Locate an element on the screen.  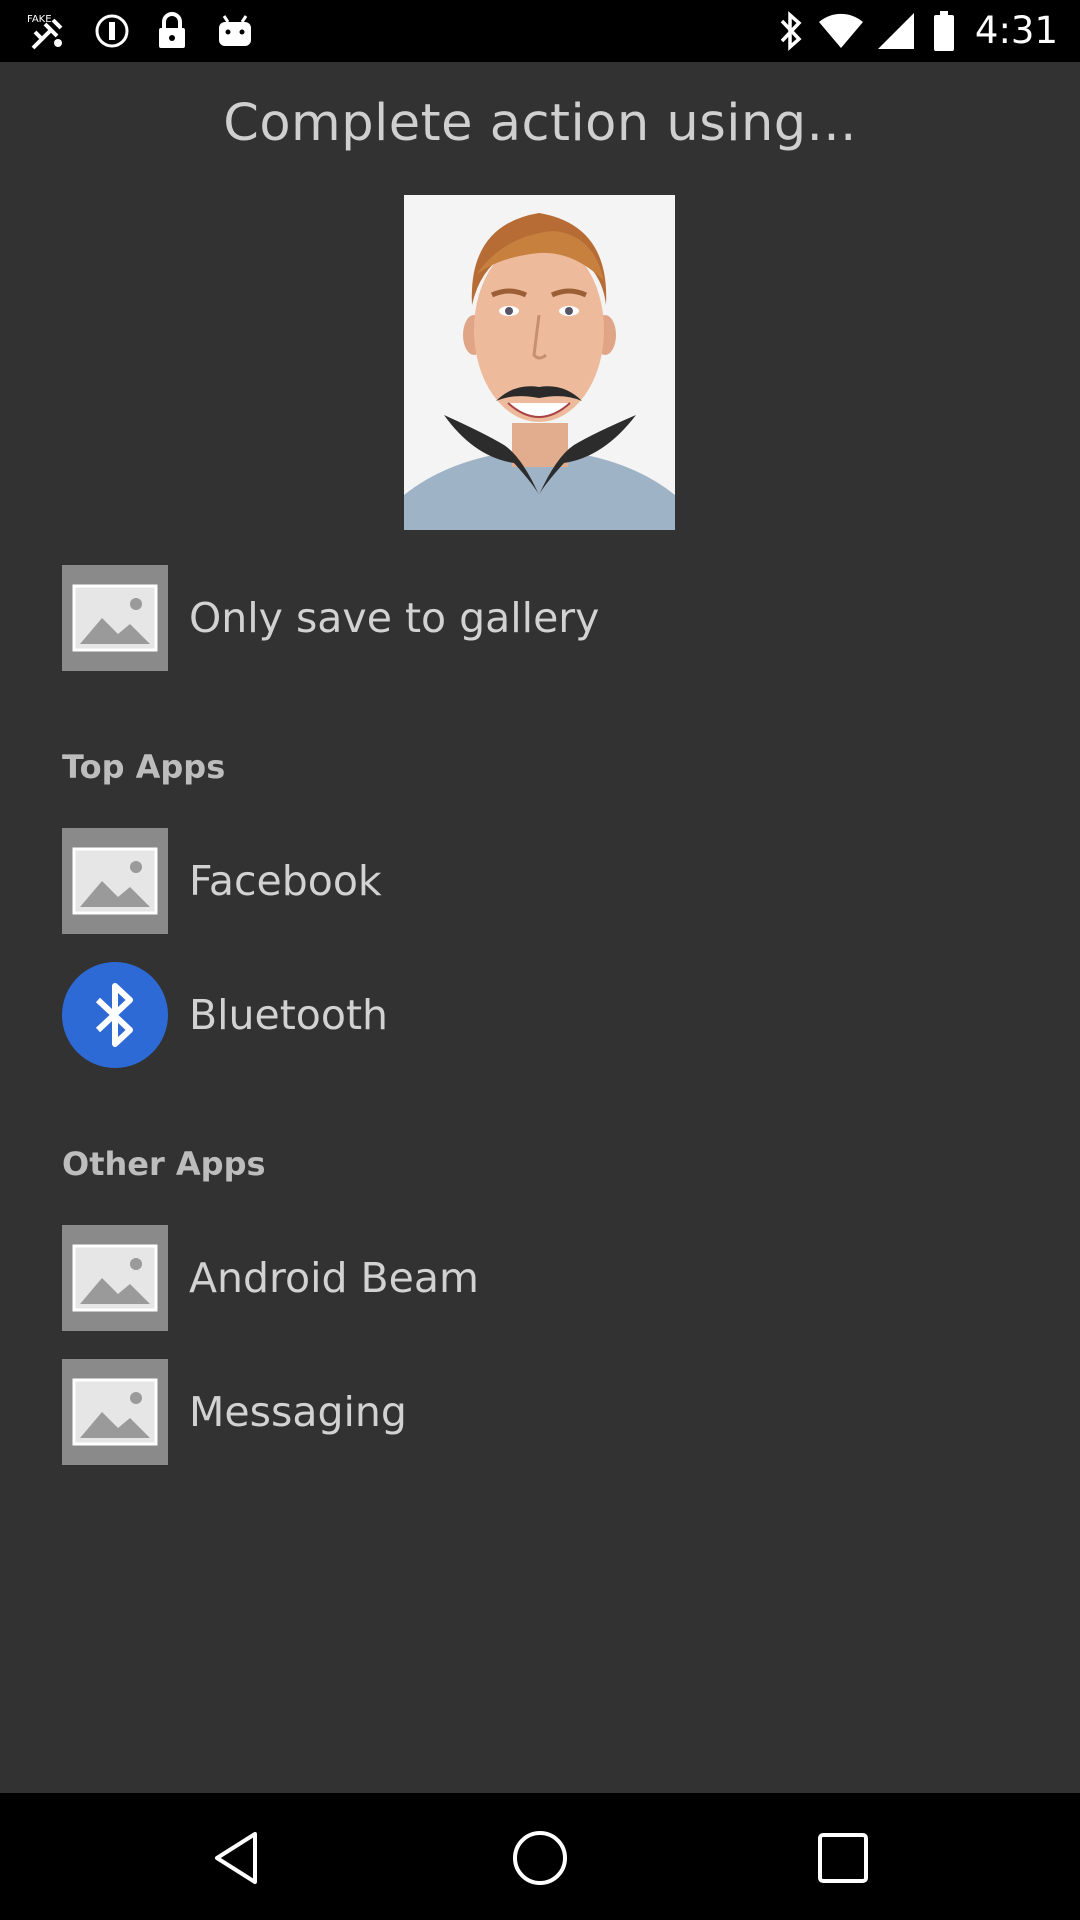
app-item-bluetooth: Bluetooth is located at coordinates (542, 1015).